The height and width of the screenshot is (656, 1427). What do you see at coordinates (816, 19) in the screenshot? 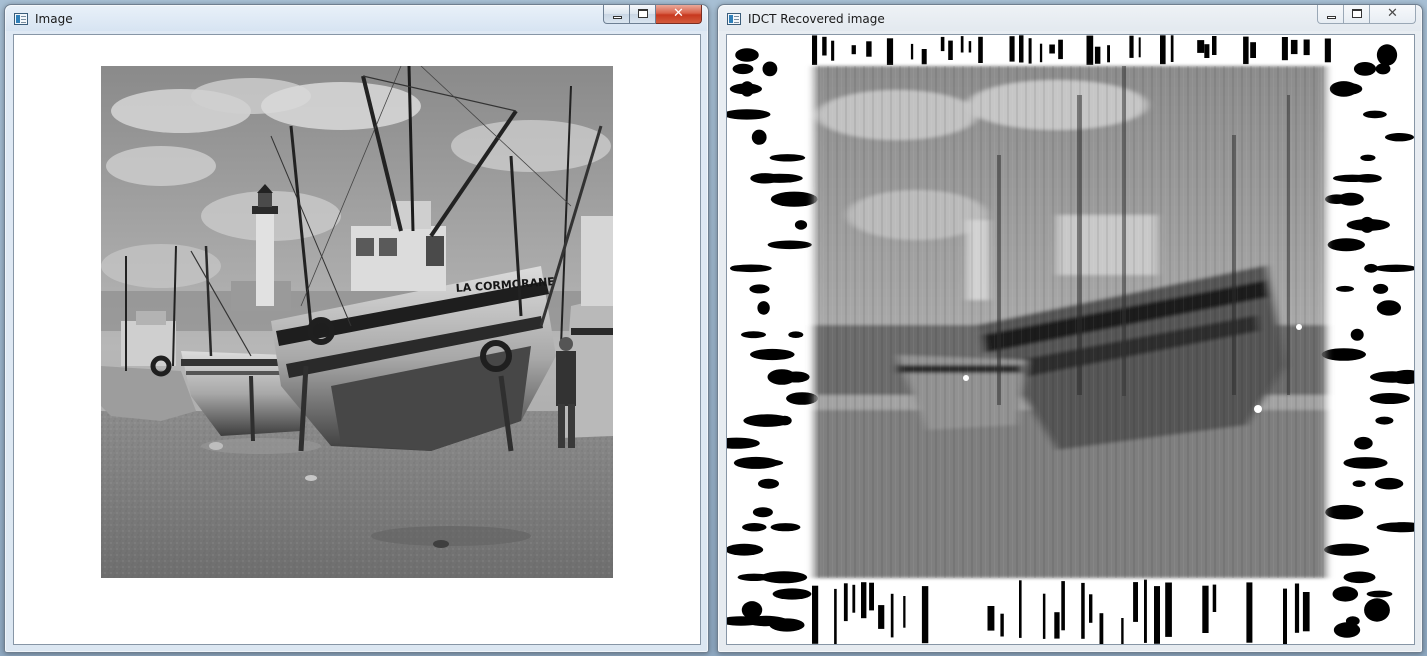
I see `window-title: IDCT Recovered image` at bounding box center [816, 19].